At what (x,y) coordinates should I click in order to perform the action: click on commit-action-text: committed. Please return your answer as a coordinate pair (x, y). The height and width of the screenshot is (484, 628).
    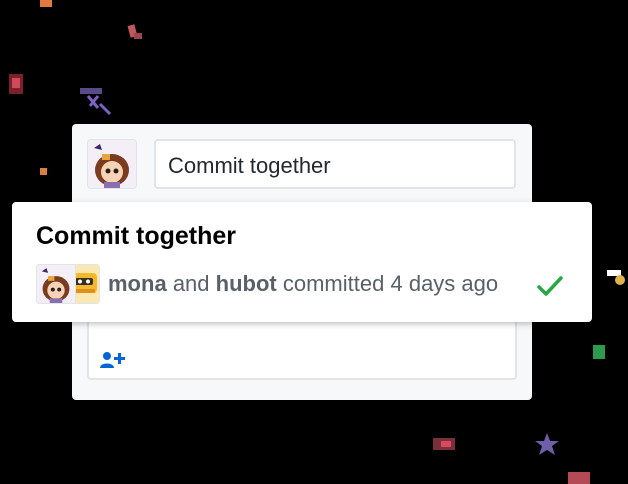
    Looking at the image, I should click on (333, 283).